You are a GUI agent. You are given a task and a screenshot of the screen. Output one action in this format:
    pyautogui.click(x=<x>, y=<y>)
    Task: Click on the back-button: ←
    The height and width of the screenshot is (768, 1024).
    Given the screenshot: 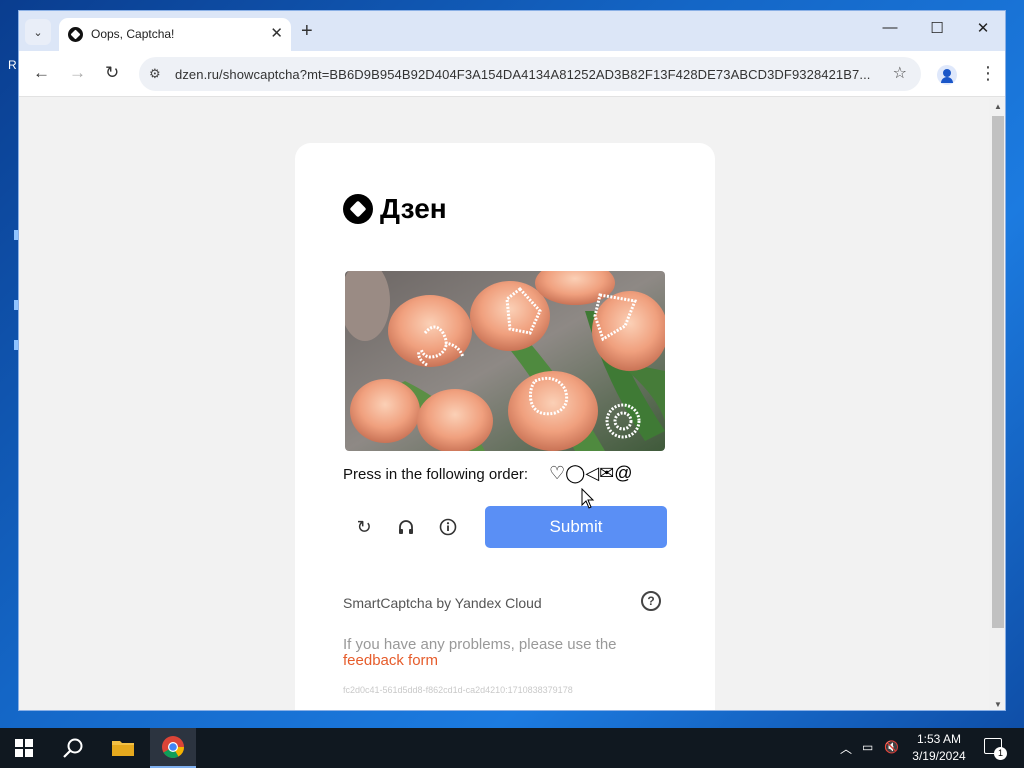 What is the action you would take?
    pyautogui.click(x=41, y=73)
    